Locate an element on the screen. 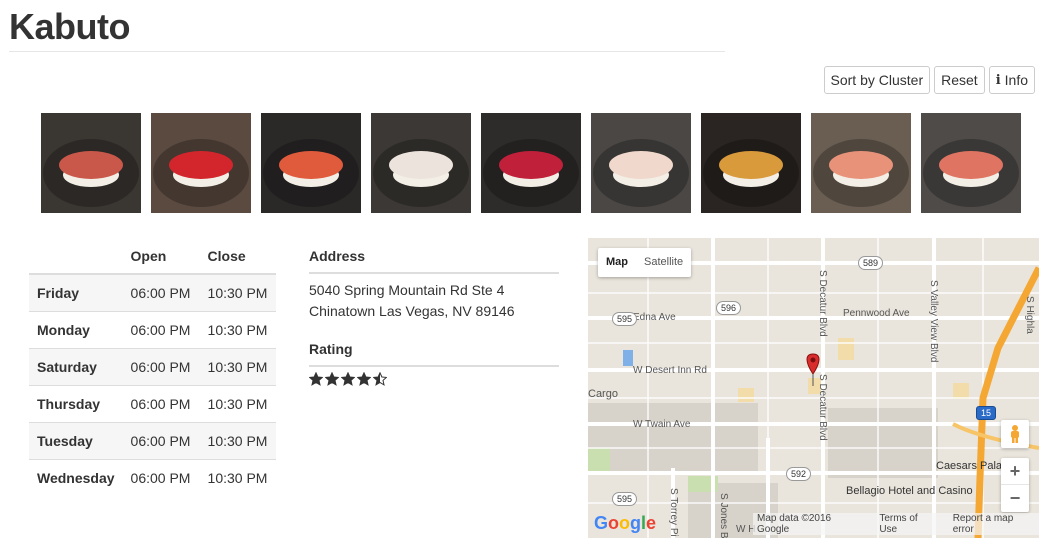 The image size is (1048, 542). zoom-out-button: − is located at coordinates (1015, 498).